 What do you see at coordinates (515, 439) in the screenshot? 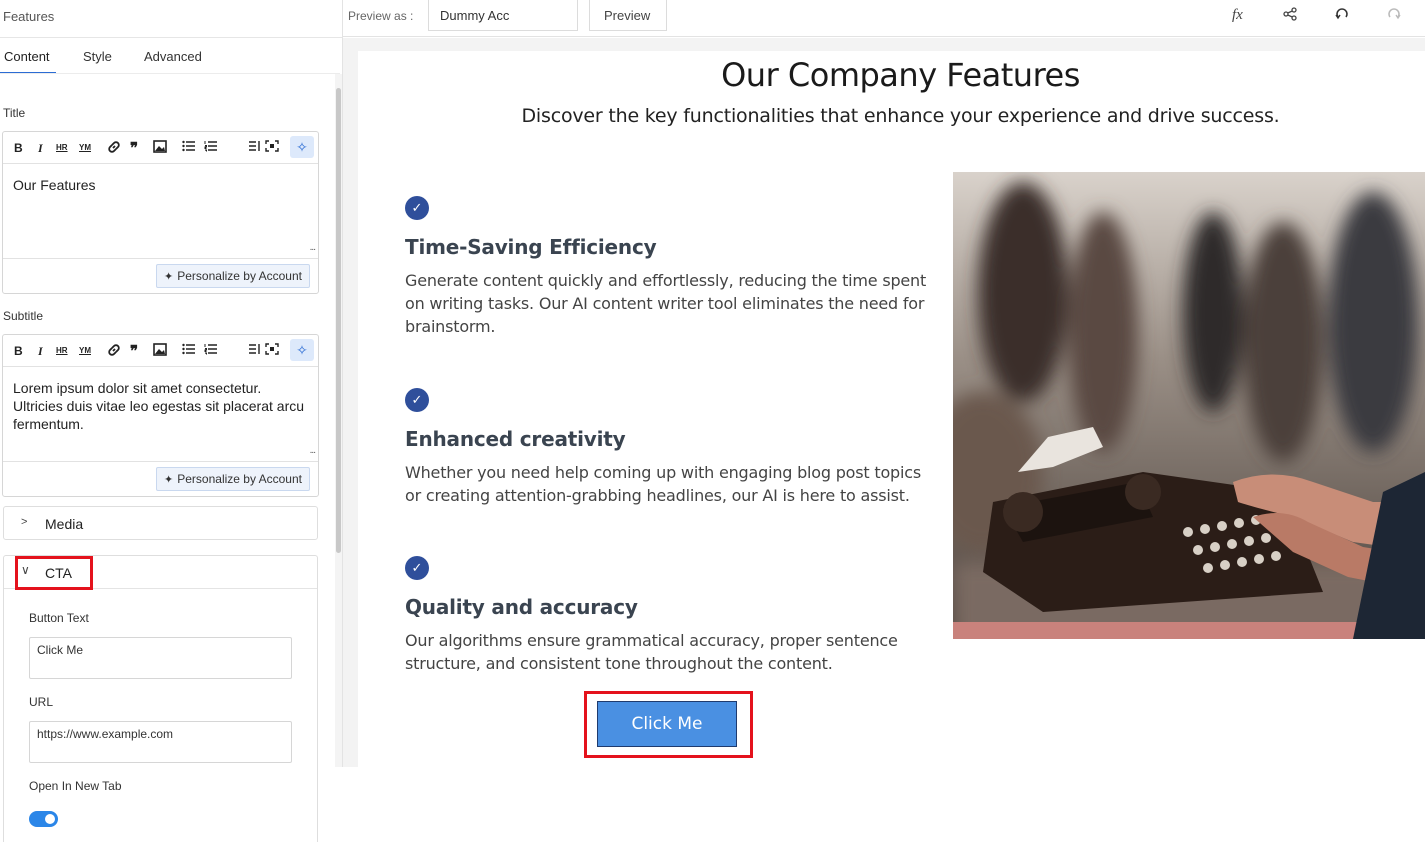
I see `feature-title-2: Enhanced creativity` at bounding box center [515, 439].